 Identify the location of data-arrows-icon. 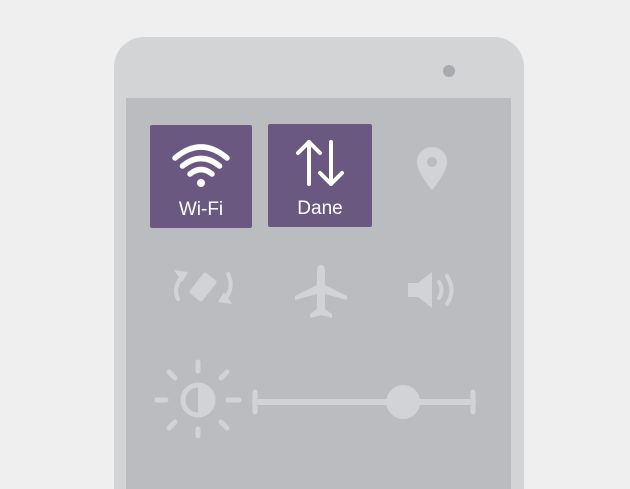
(320, 163).